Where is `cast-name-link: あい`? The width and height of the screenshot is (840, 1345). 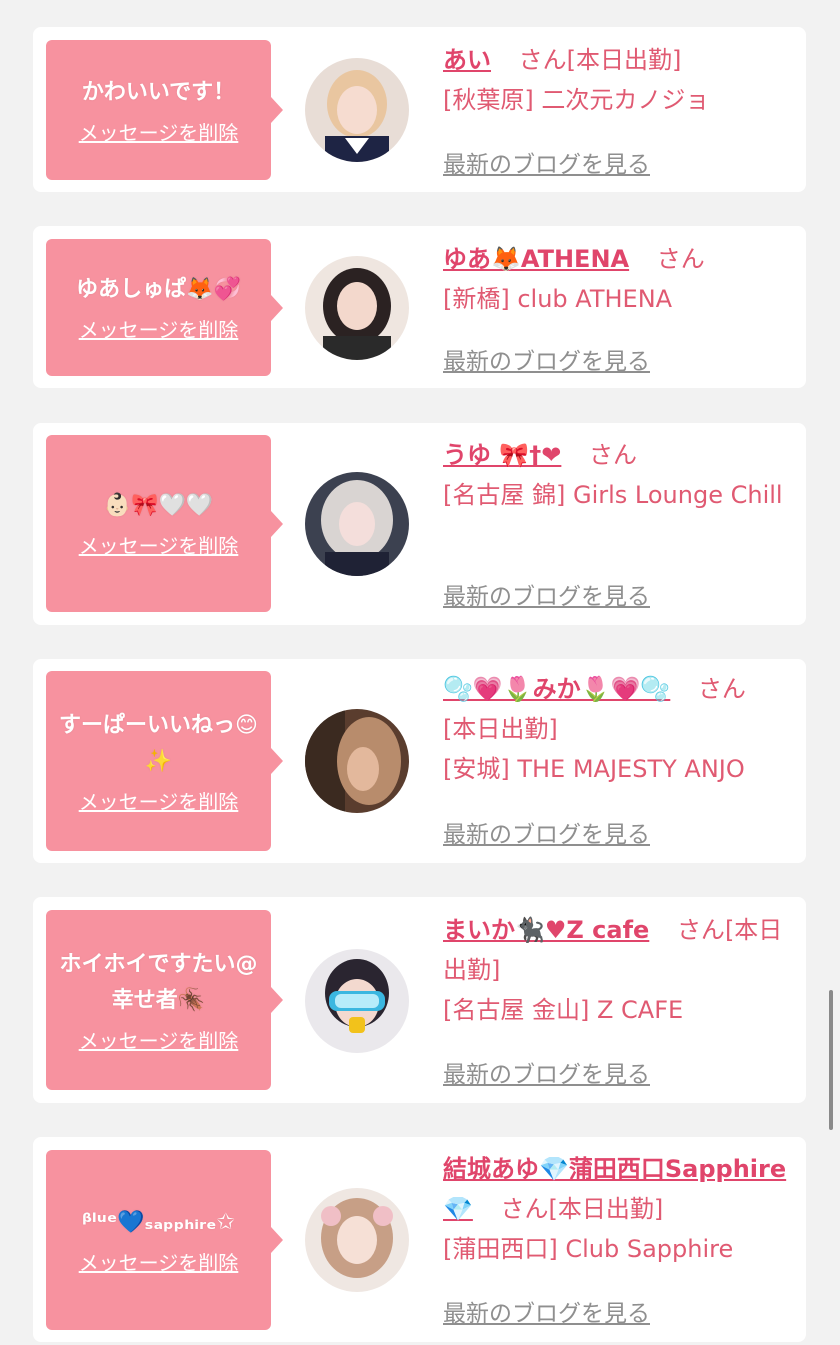 cast-name-link: あい is located at coordinates (467, 60).